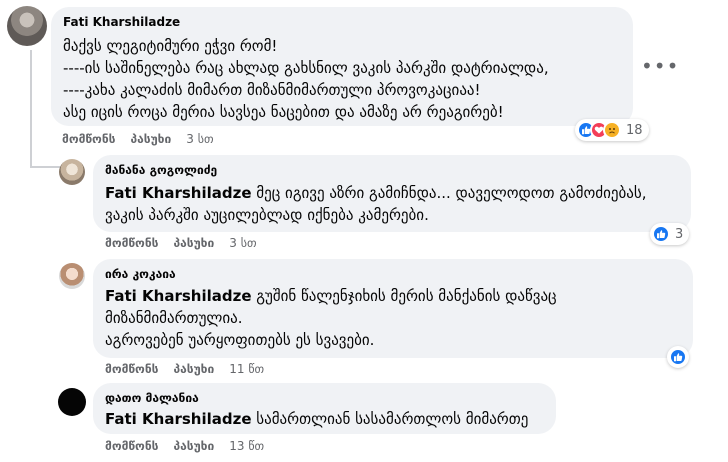  I want to click on comment-author: დათო მალანია, so click(152, 398).